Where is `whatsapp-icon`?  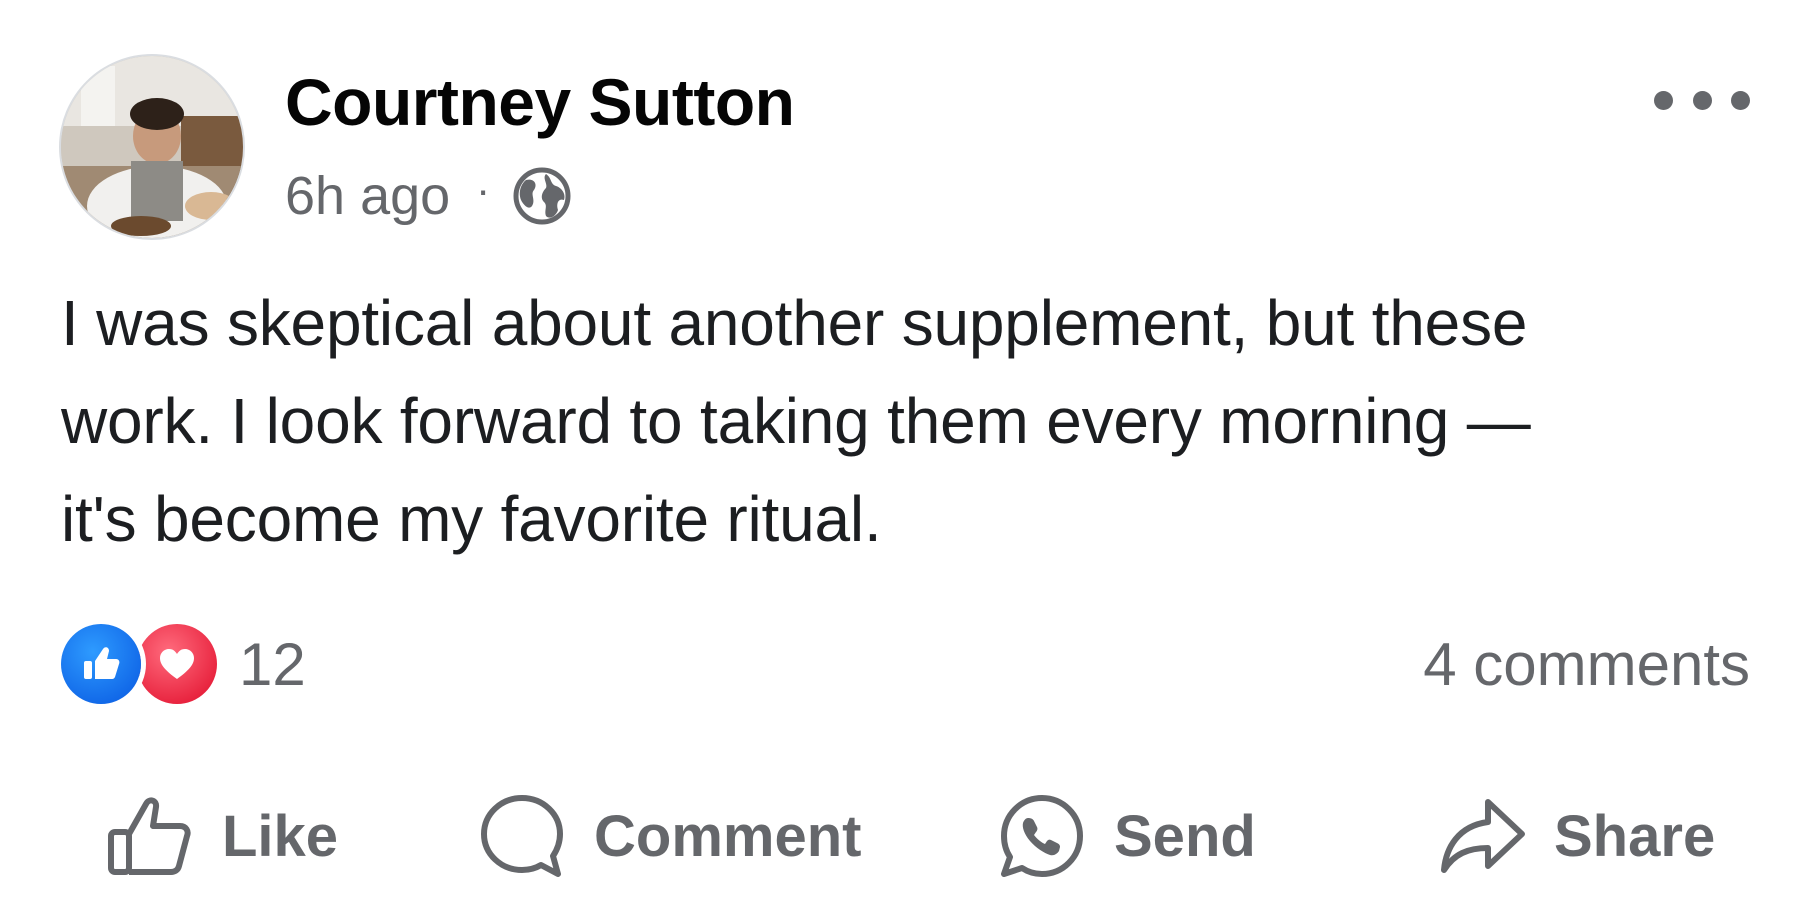 whatsapp-icon is located at coordinates (1042, 836).